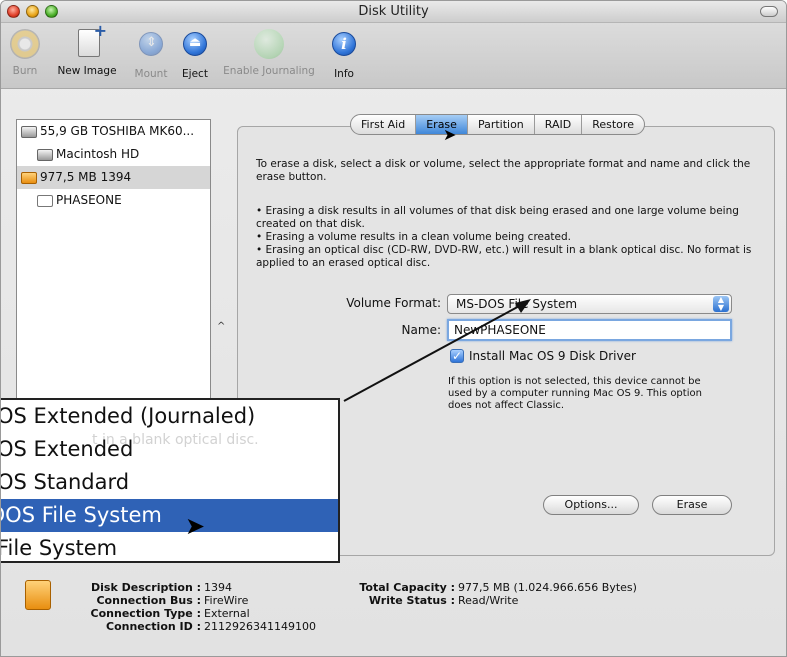 The height and width of the screenshot is (657, 787). Describe the element at coordinates (547, 587) in the screenshot. I see `total-capacity-value: 977,5 MB (1.024.966.656 Bytes)` at that location.